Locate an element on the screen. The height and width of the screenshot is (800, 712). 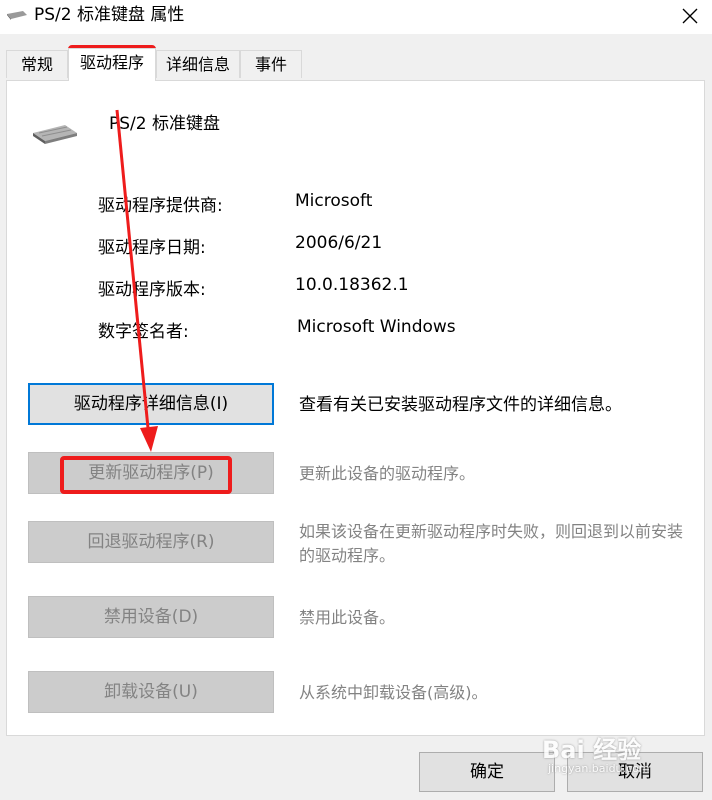
device-name: PS/2 标准键盘 is located at coordinates (164, 124).